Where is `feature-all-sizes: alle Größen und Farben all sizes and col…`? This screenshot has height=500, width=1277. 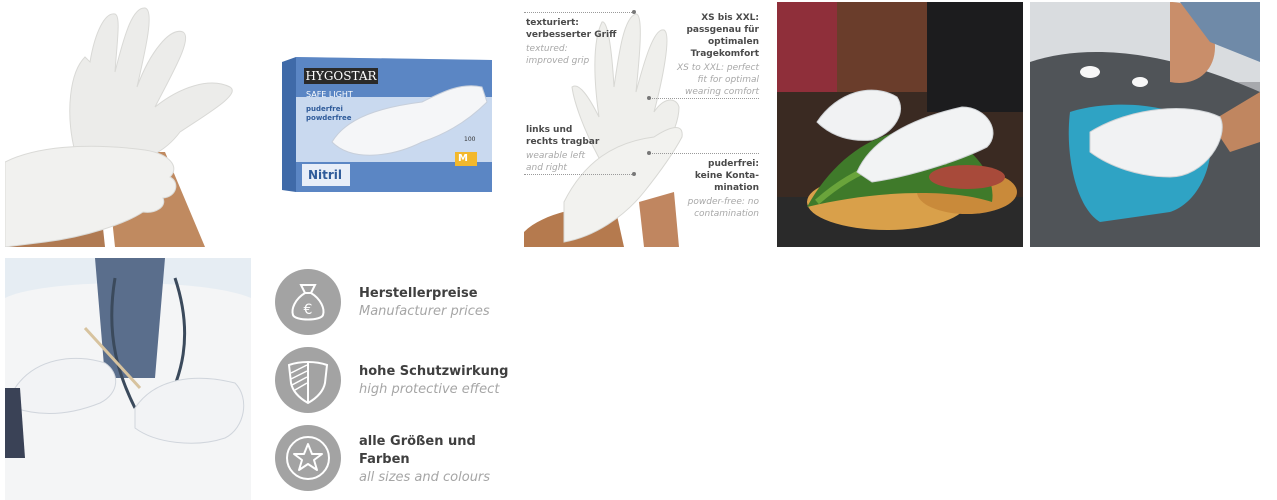 feature-all-sizes: alle Größen und Farben all sizes and col… is located at coordinates (395, 460).